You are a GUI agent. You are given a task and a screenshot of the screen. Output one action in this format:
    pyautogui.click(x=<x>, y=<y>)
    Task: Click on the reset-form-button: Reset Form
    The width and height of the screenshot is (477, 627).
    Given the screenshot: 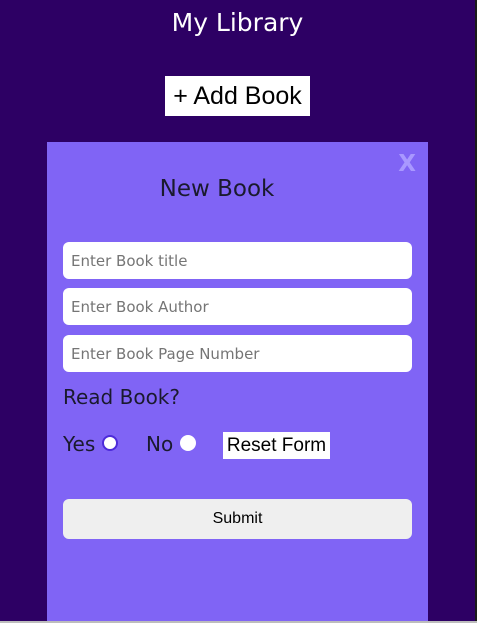 What is the action you would take?
    pyautogui.click(x=276, y=445)
    